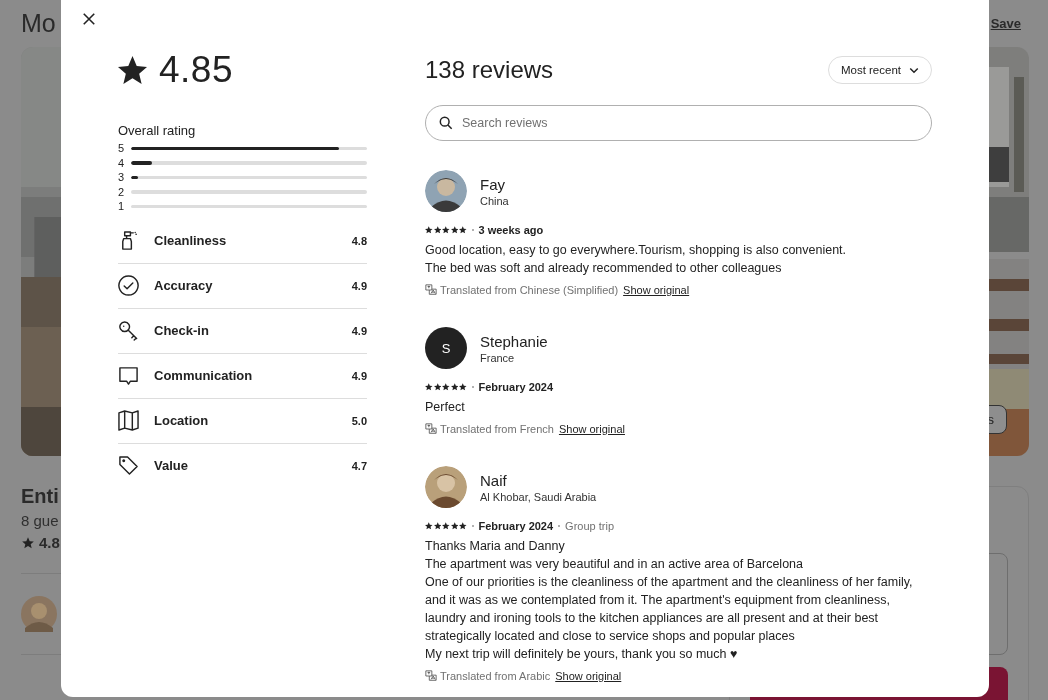  I want to click on category-label: Value, so click(171, 465).